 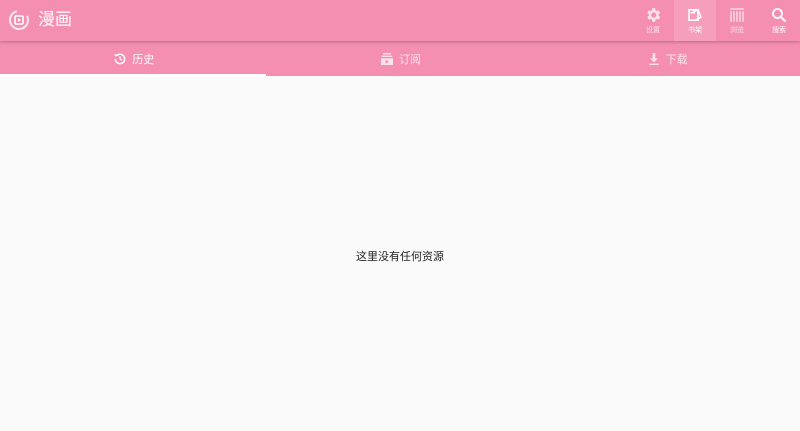 What do you see at coordinates (779, 30) in the screenshot?
I see `search-label: 搜索` at bounding box center [779, 30].